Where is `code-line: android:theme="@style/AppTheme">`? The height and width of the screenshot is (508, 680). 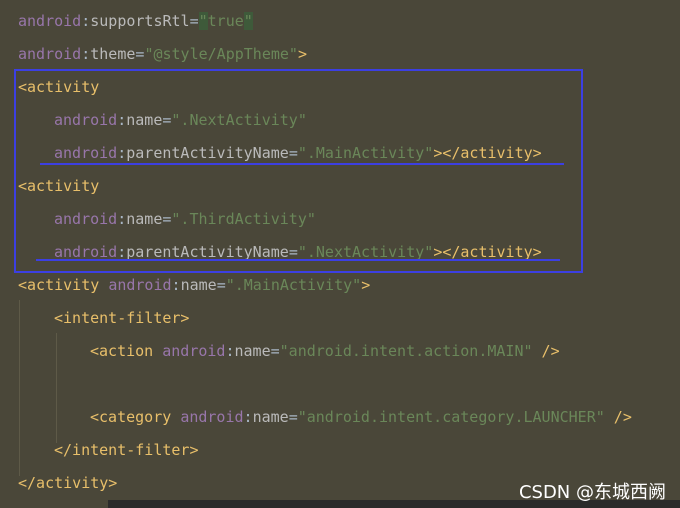 code-line: android:theme="@style/AppTheme"> is located at coordinates (162, 54).